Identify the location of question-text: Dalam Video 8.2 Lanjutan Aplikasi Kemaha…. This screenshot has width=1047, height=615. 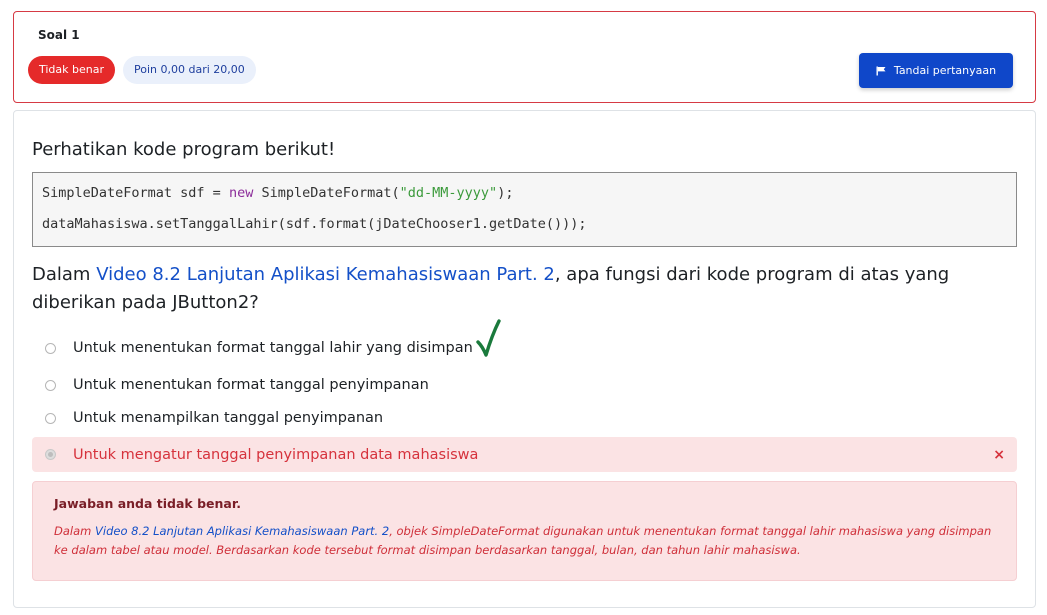
(522, 289).